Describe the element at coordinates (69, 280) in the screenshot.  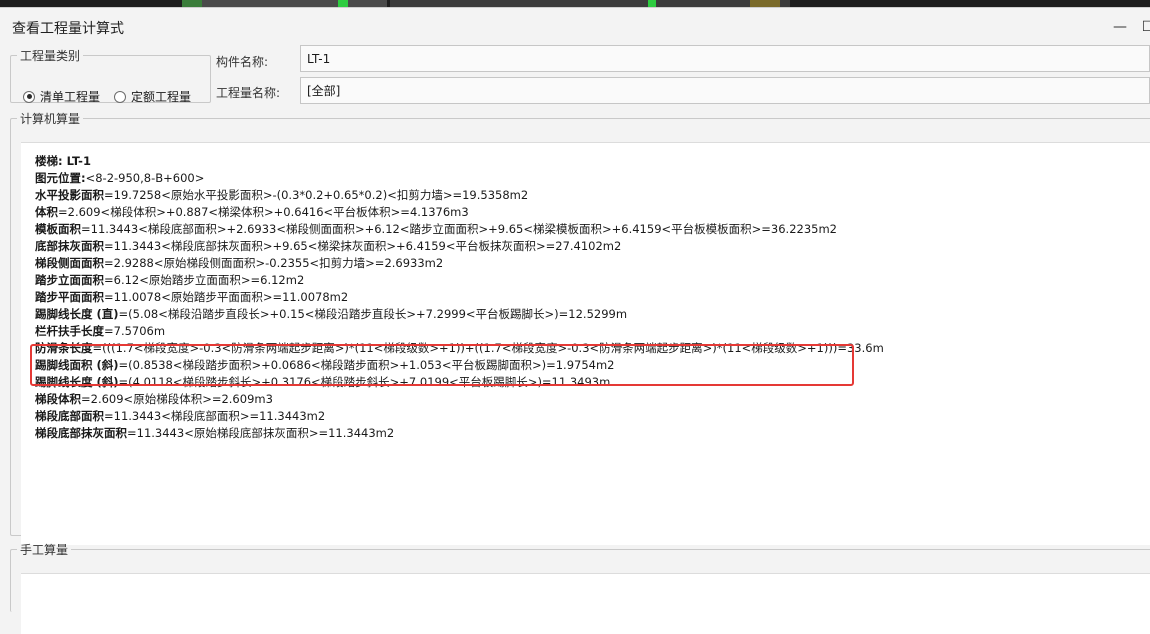
I see `calc-line-key: 踏步立面面积` at that location.